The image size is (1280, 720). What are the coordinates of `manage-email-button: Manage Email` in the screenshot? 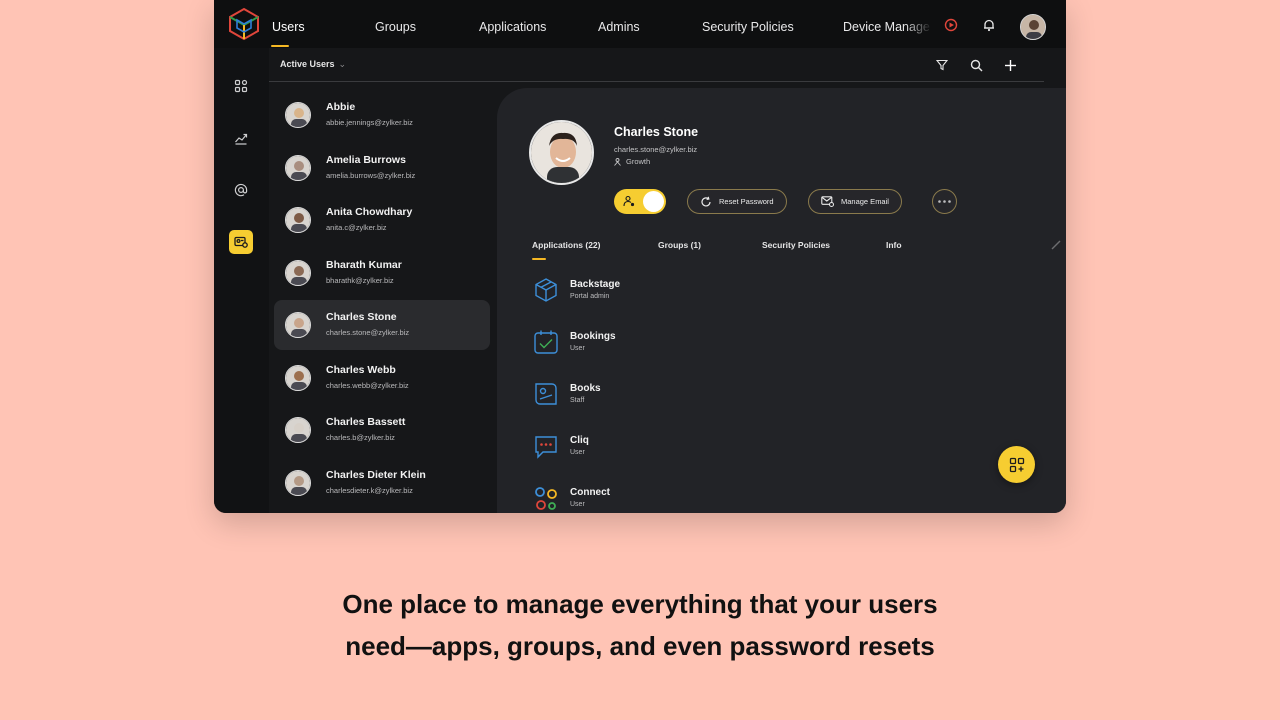 It's located at (855, 201).